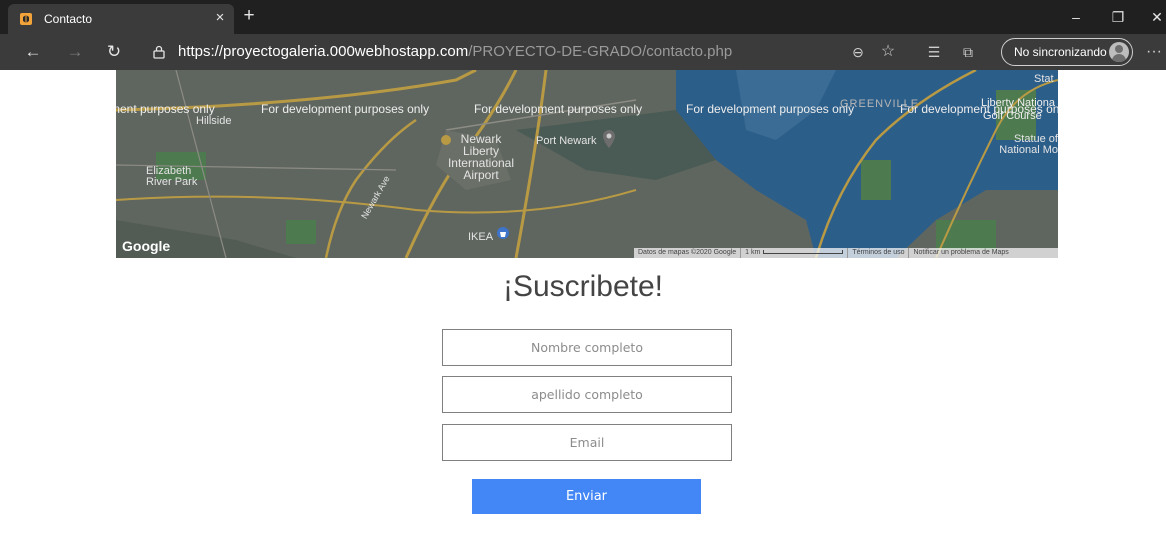 Image resolution: width=1166 pixels, height=533 pixels. What do you see at coordinates (609, 139) in the screenshot?
I see `map-pin-icon` at bounding box center [609, 139].